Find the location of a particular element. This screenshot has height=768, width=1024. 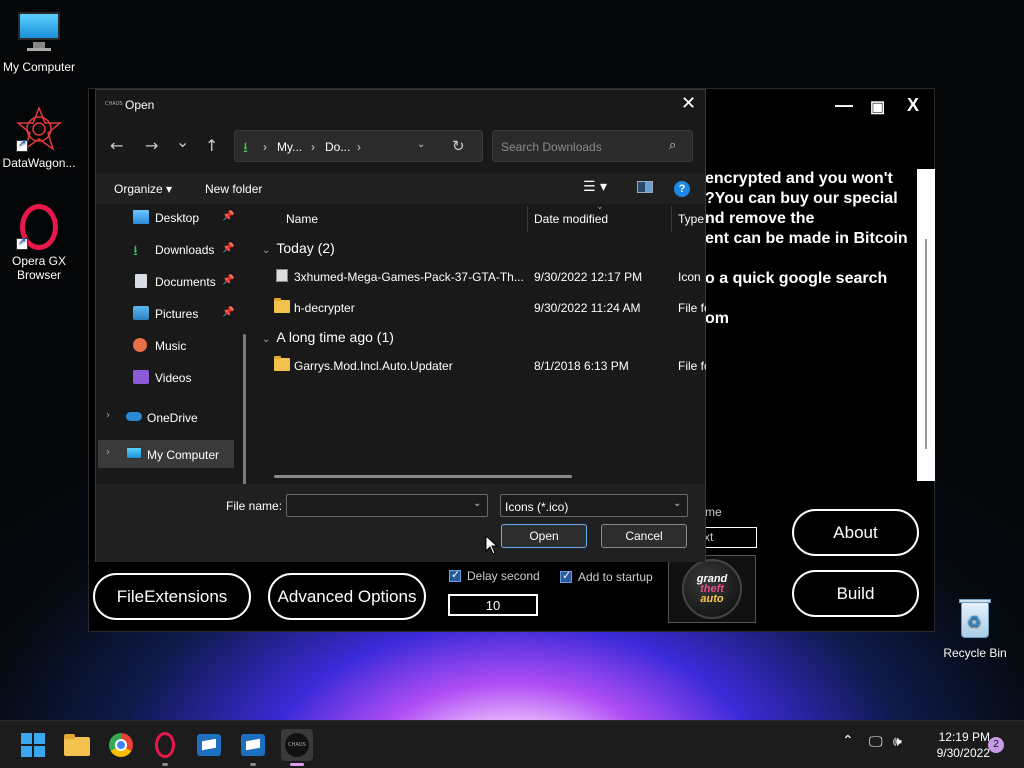

network-icon: 🖵 is located at coordinates (876, 742).